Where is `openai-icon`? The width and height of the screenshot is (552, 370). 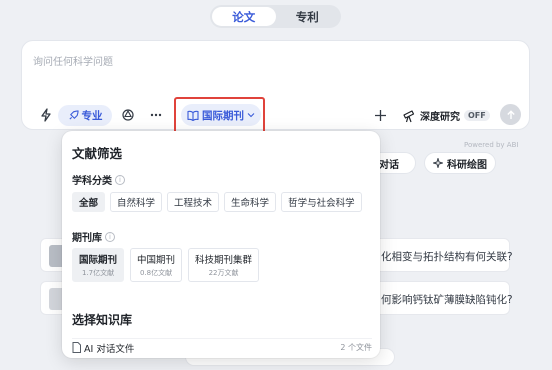 openai-icon is located at coordinates (128, 115).